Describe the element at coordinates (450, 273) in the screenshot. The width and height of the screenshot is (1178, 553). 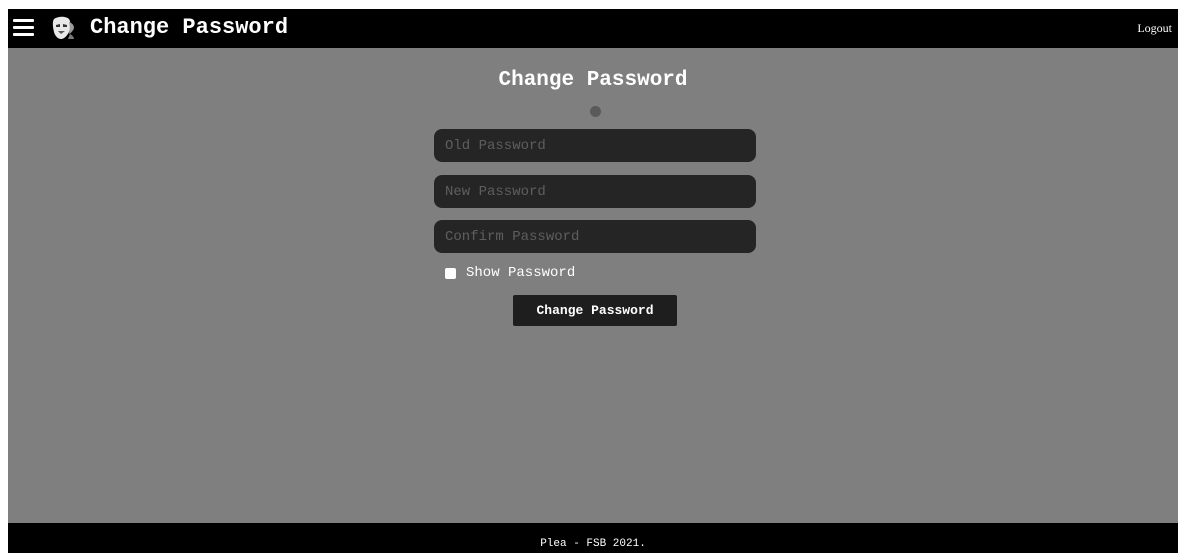
I see `show-password-checkbox` at that location.